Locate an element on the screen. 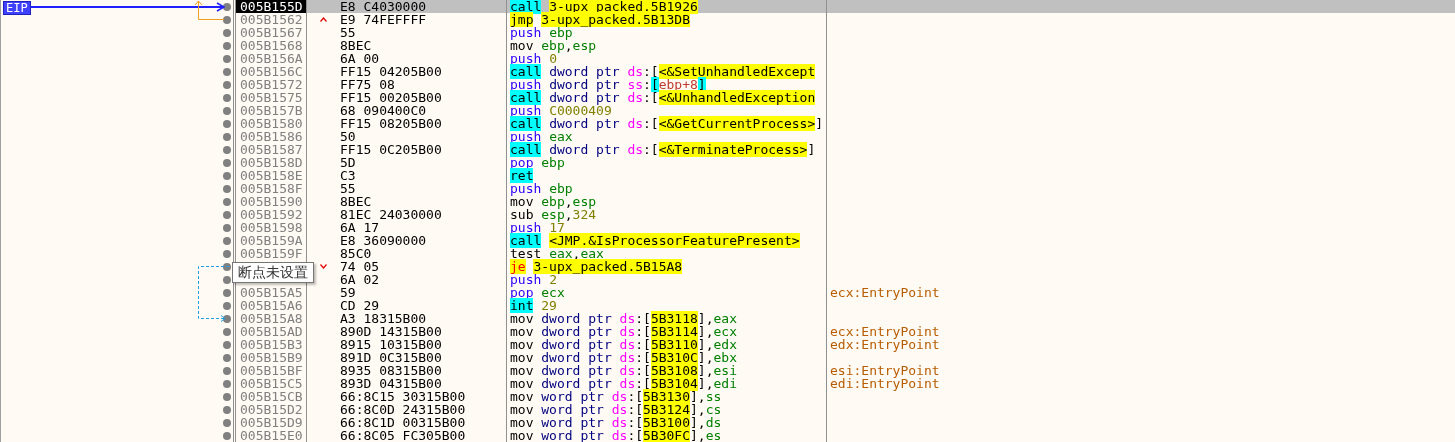 This screenshot has height=442, width=1455. instruction-text: mov word ptr ds:[5B30FC],es is located at coordinates (616, 435).